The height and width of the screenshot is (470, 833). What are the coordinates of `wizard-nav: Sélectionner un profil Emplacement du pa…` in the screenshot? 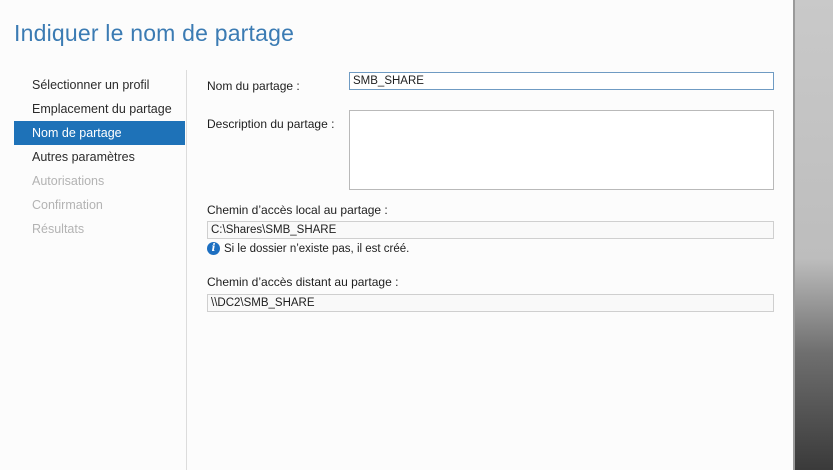 It's located at (99, 157).